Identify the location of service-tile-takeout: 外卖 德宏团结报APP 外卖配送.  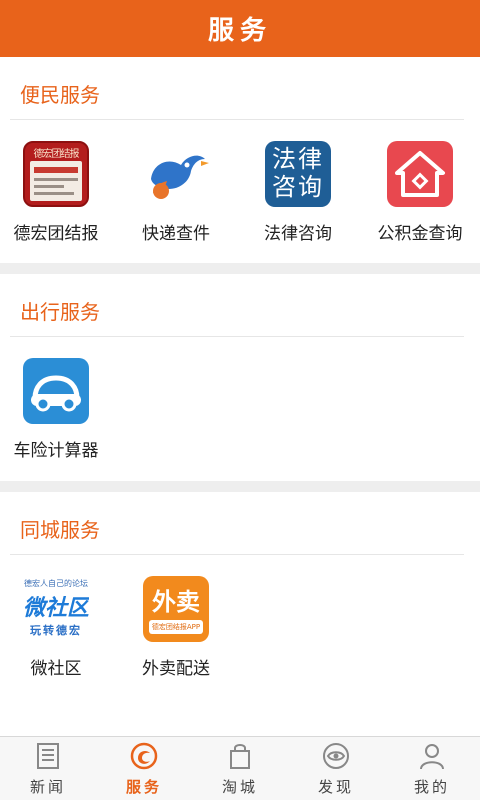
(176, 627).